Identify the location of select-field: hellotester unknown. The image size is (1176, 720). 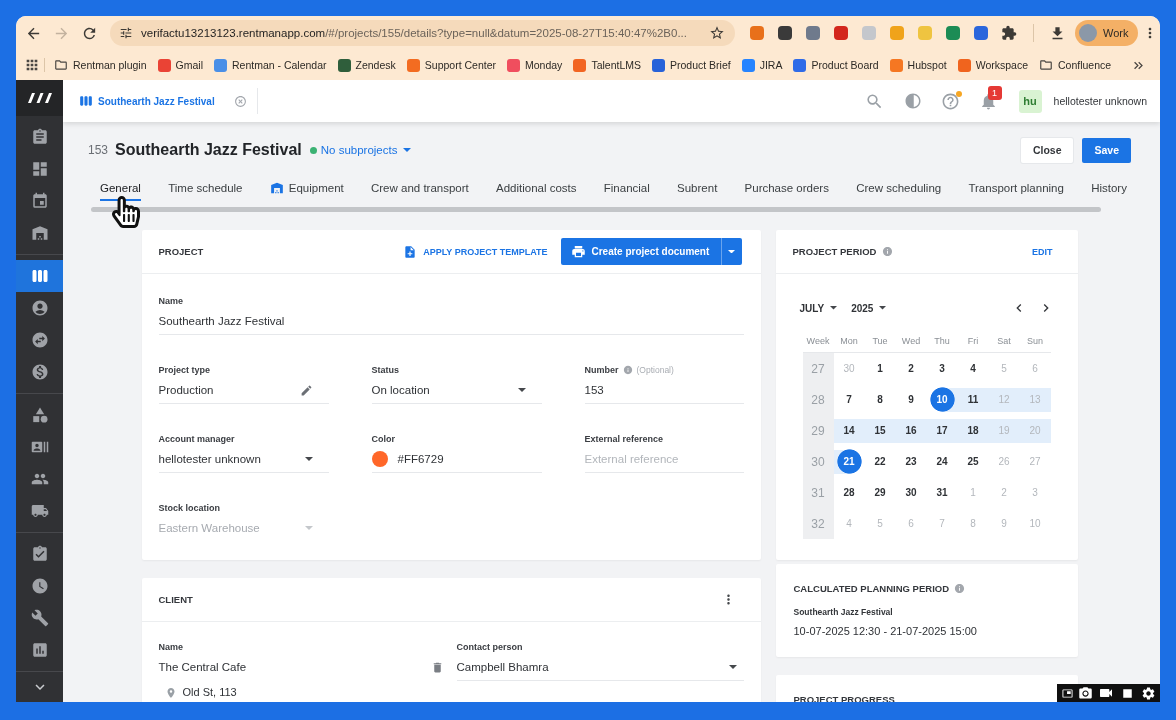
(243, 459).